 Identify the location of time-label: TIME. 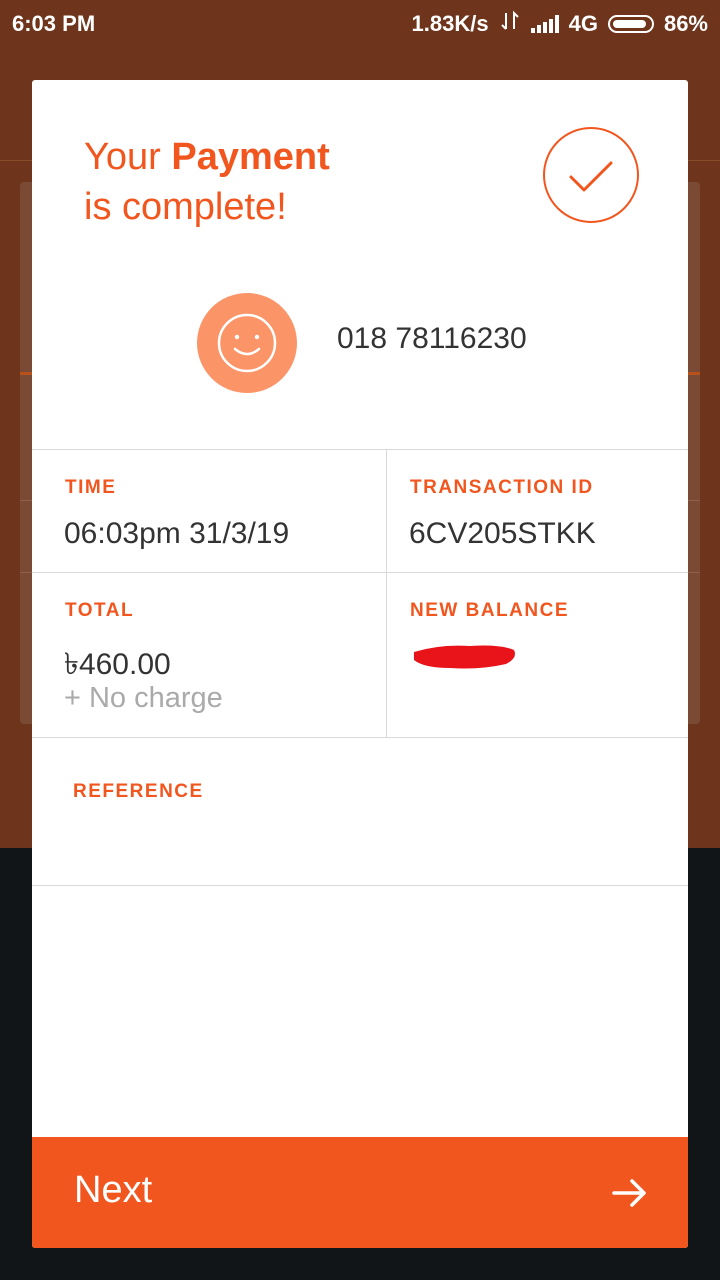
(91, 487).